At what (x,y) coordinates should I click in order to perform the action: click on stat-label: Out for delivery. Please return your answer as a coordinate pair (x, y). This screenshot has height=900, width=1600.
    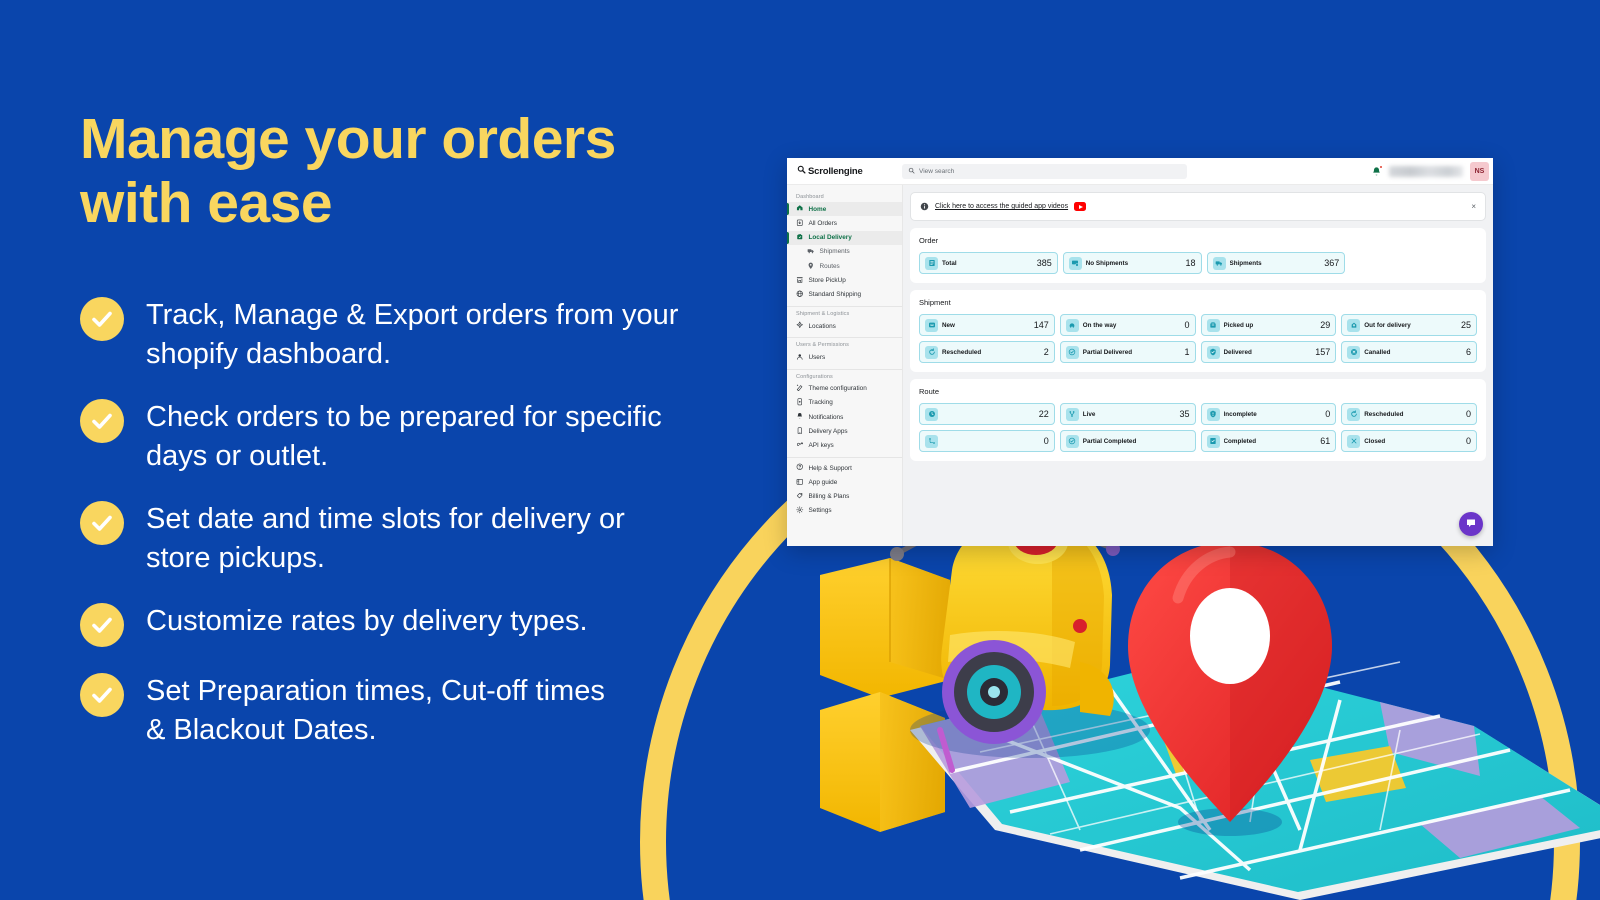
    Looking at the image, I should click on (1387, 325).